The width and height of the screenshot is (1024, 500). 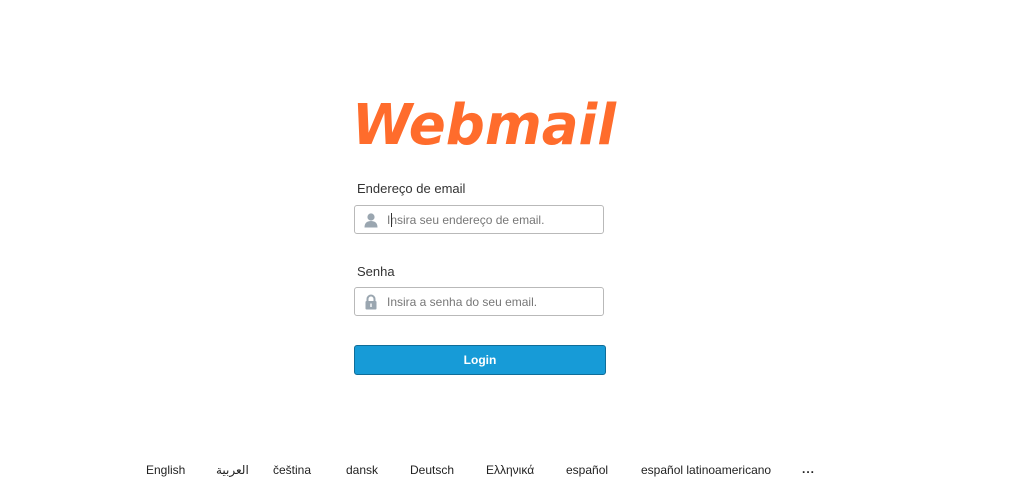 What do you see at coordinates (232, 470) in the screenshot?
I see `language-link-arabic: العربية` at bounding box center [232, 470].